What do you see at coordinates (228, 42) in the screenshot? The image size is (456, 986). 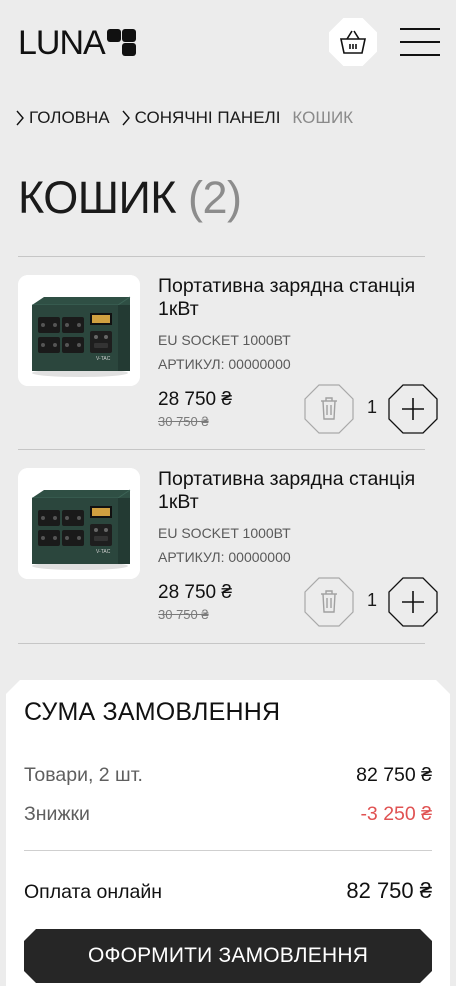 I see `header: LUNA` at bounding box center [228, 42].